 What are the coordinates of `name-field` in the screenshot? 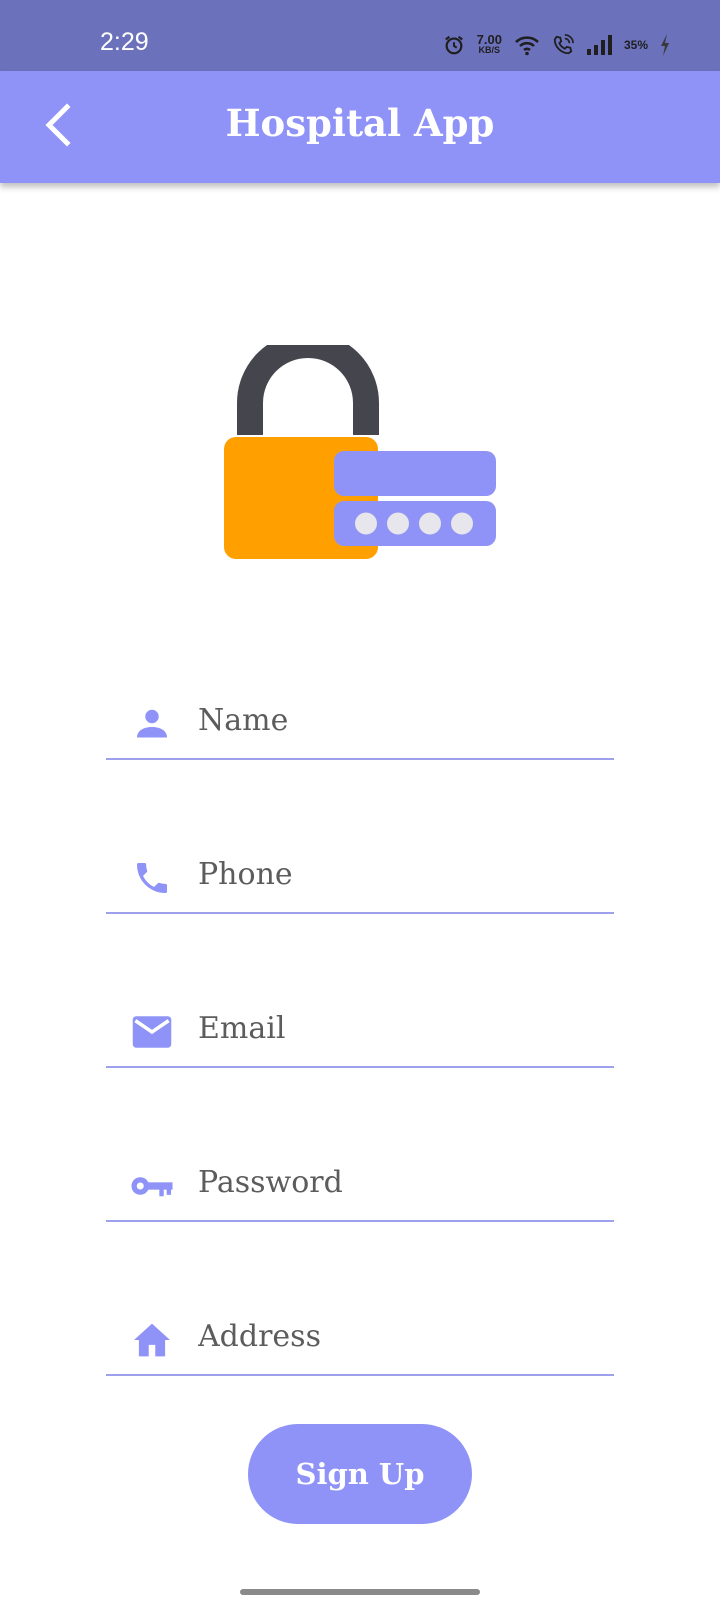 It's located at (360, 718).